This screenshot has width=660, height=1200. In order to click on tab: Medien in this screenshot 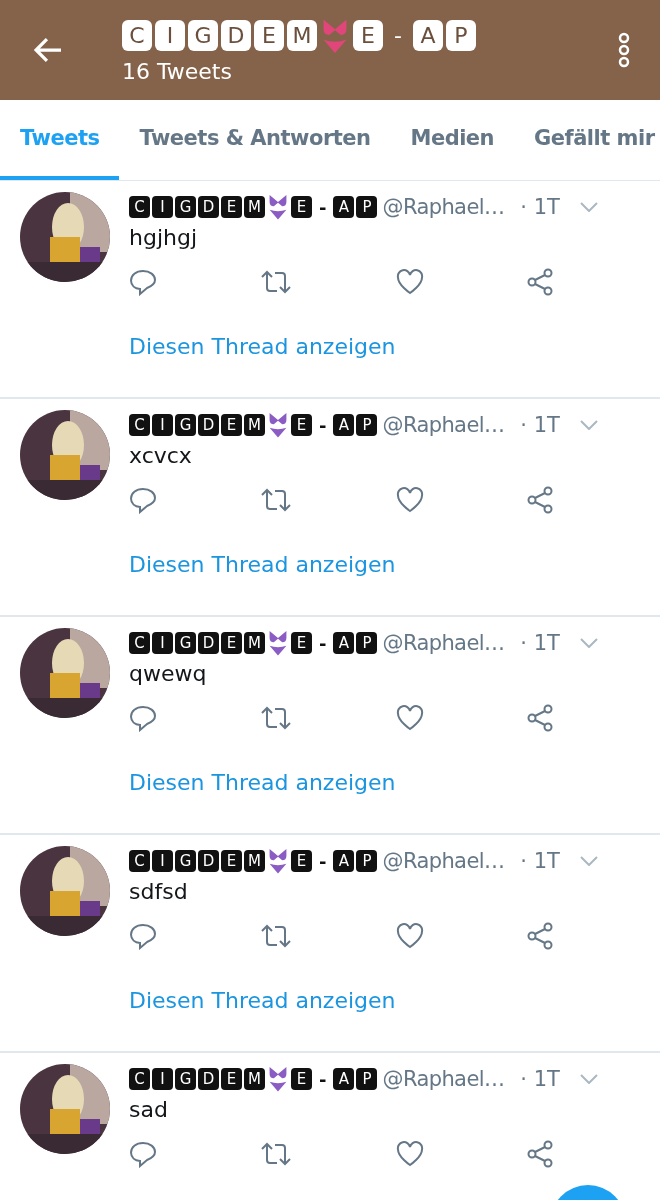, I will do `click(452, 140)`.